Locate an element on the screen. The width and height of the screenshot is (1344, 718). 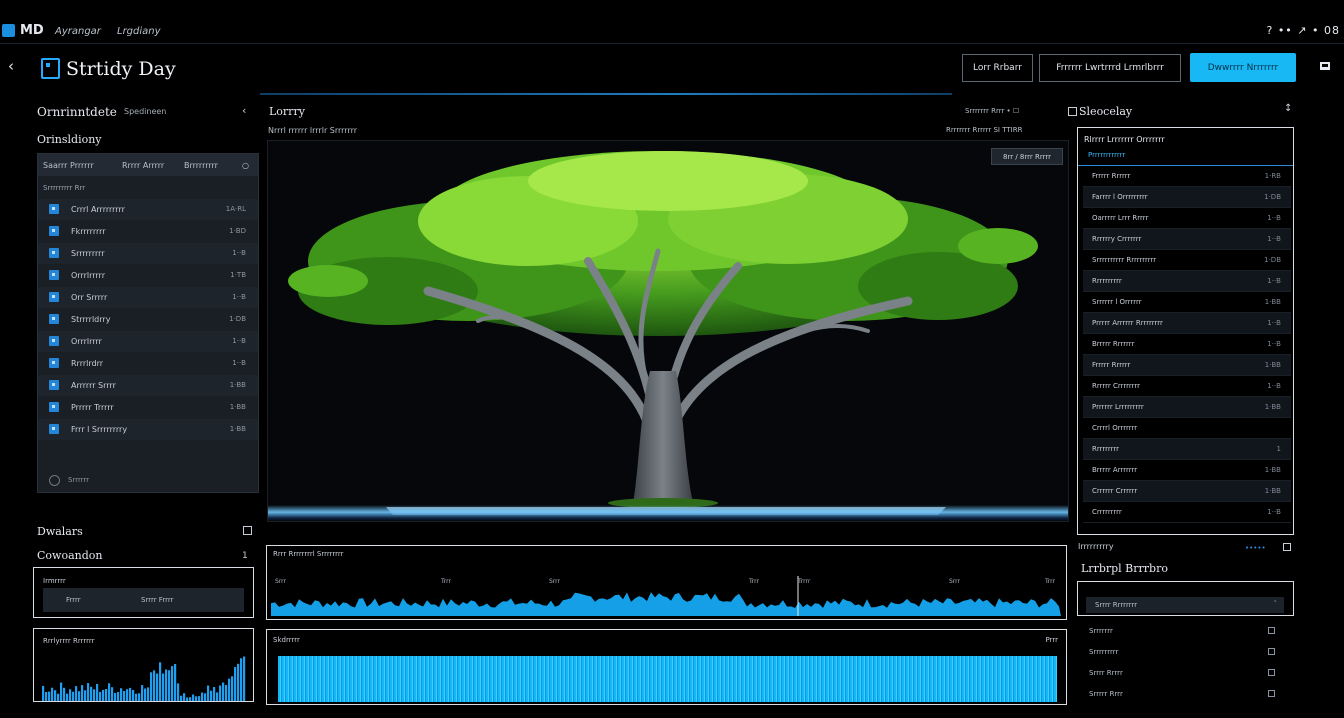
table-row: Brrrrr Rrrrrrr 1··B is located at coordinates (1187, 344).